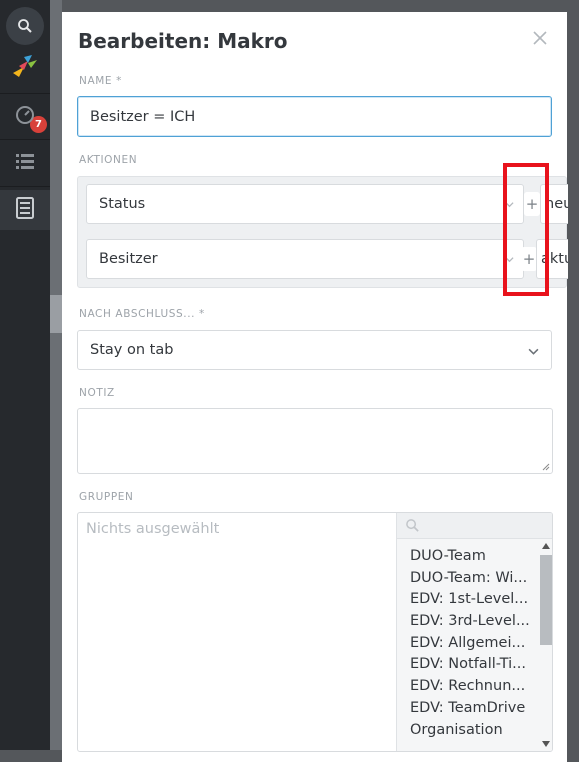 This screenshot has width=579, height=762. I want to click on action-attribute-select: Status, so click(305, 204).